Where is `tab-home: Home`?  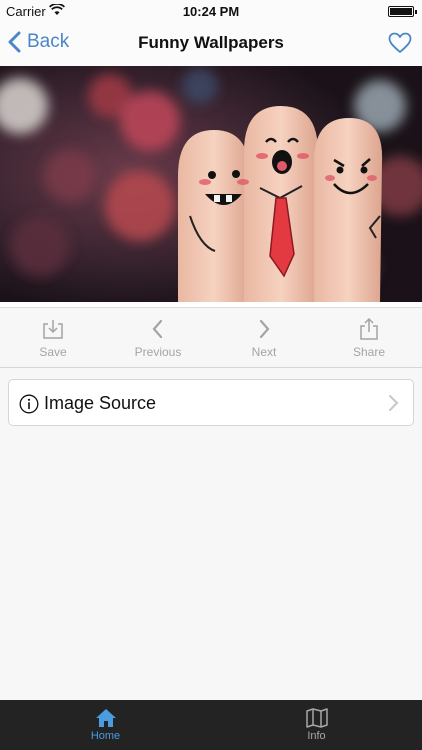 tab-home: Home is located at coordinates (105, 725).